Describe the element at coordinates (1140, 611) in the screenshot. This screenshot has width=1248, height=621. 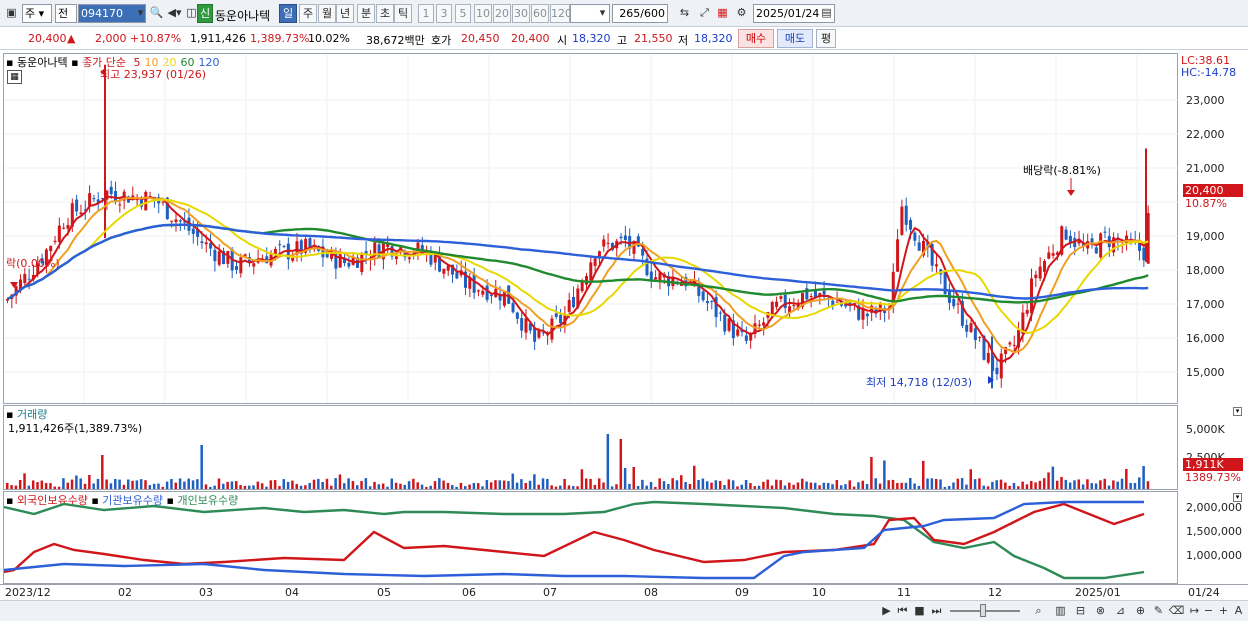
I see `crosshair-icon: ⊕` at that location.